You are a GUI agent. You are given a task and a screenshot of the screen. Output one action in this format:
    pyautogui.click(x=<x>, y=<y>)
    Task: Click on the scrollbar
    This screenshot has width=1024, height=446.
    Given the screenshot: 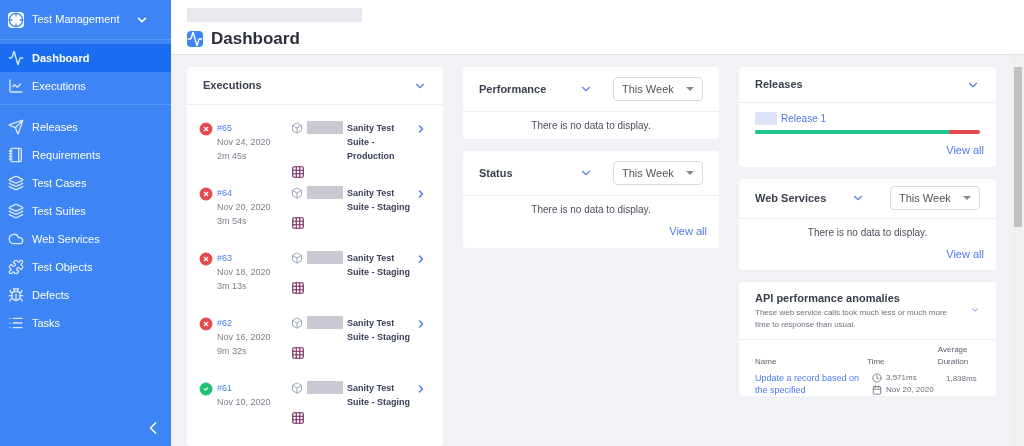 What is the action you would take?
    pyautogui.click(x=1018, y=250)
    